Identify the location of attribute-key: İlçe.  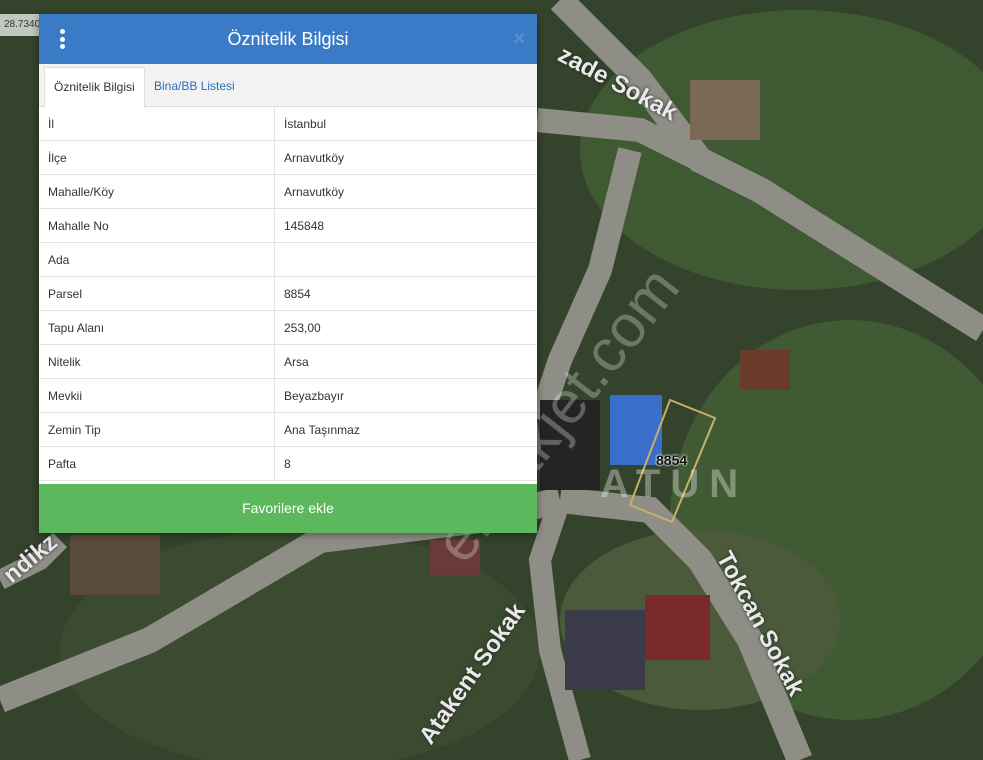
(157, 157).